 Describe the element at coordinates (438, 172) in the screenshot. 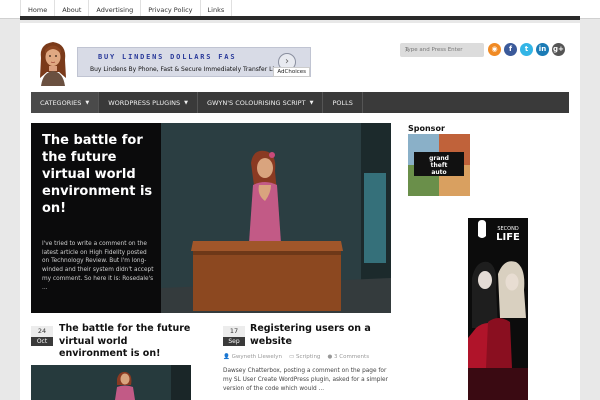

I see `svg-text: auto` at that location.